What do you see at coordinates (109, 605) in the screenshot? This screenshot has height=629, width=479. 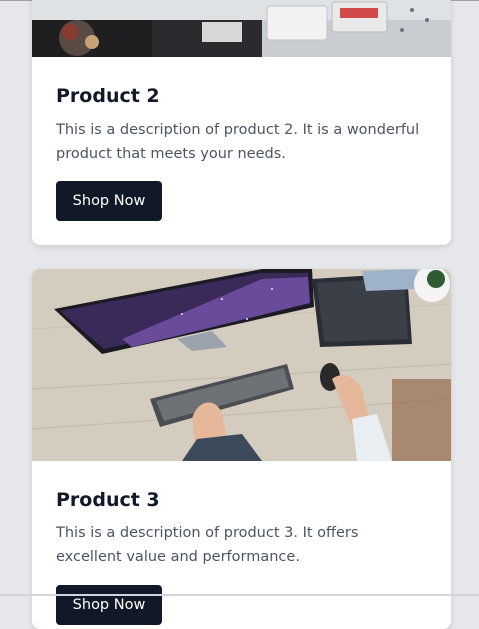 I see `product-3-shop-now-button: Shop Now` at bounding box center [109, 605].